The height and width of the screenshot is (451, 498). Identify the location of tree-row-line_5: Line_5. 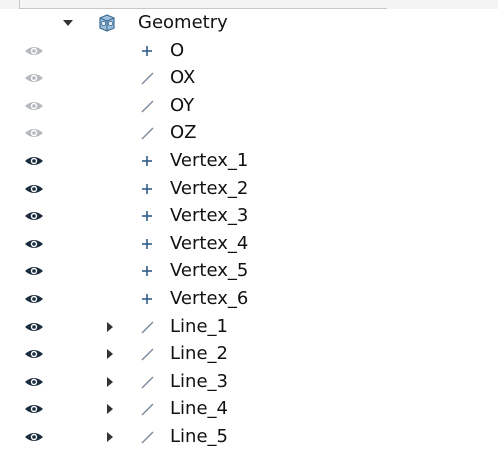
(249, 437).